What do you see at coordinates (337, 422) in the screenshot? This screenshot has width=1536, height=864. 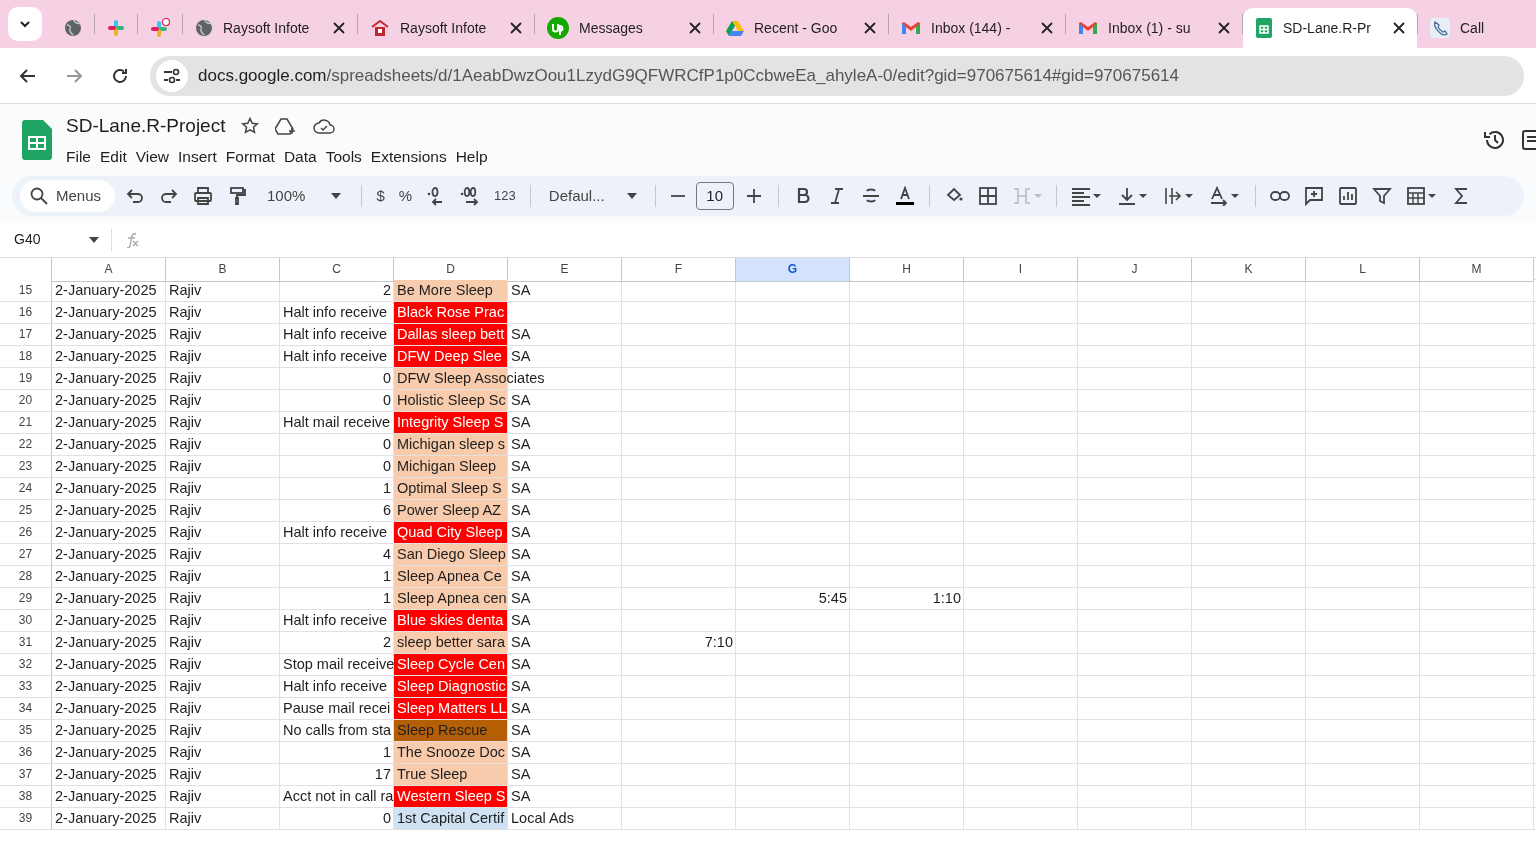 I see `table-cell-text: Halt mail receive` at bounding box center [337, 422].